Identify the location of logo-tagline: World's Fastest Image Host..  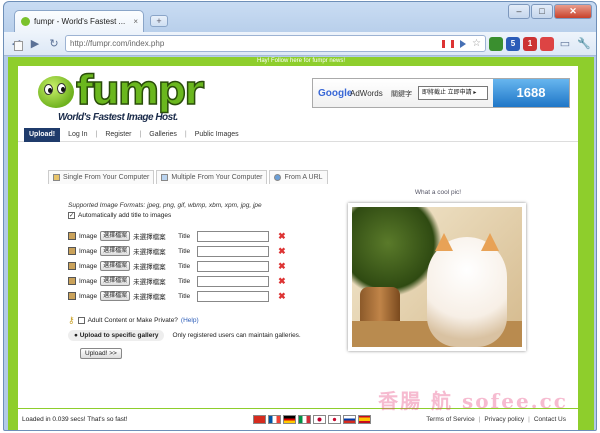
(118, 117).